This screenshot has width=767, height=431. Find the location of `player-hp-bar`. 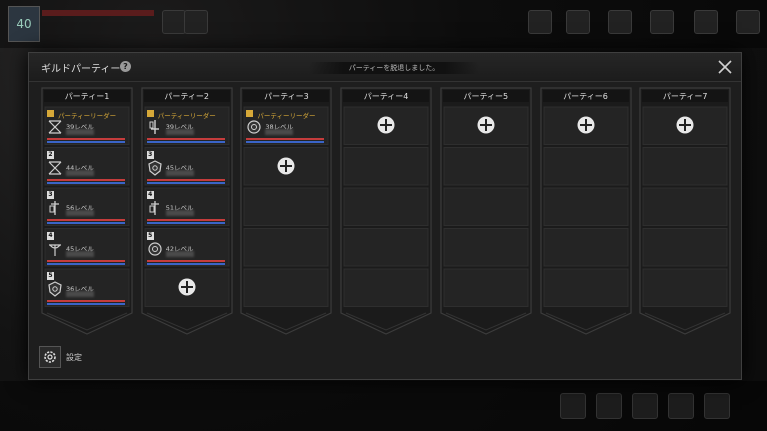

player-hp-bar is located at coordinates (98, 13).